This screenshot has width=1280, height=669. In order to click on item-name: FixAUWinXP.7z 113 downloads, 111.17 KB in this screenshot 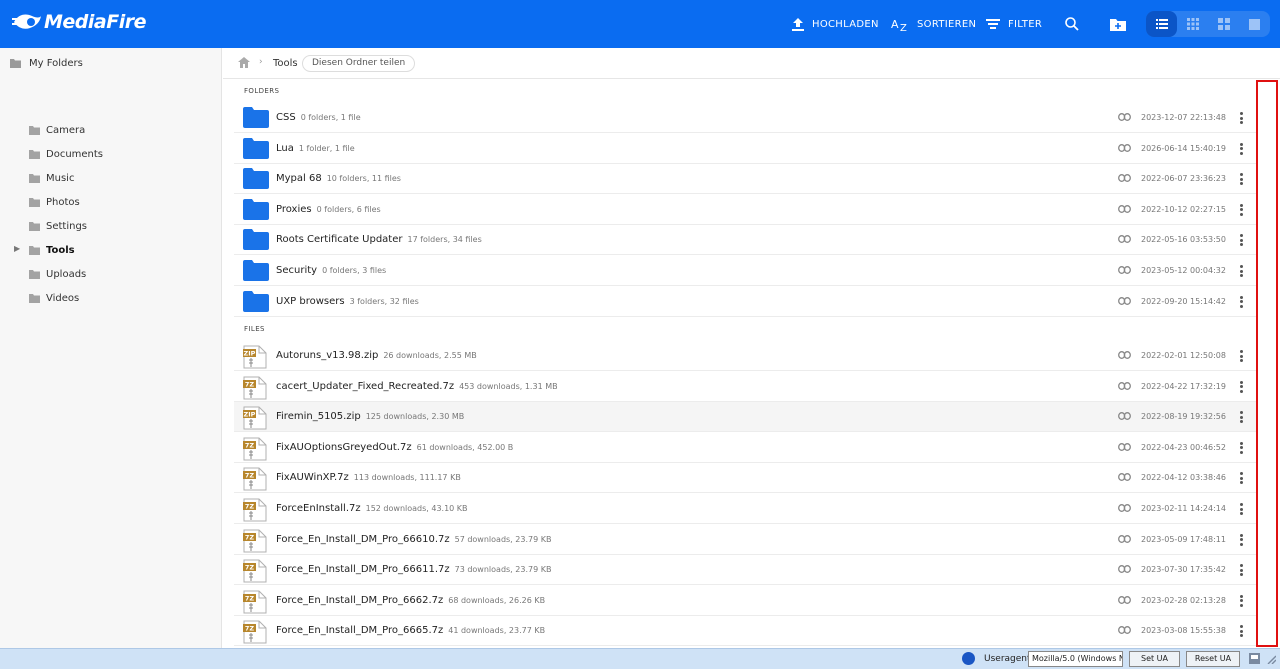, I will do `click(368, 477)`.